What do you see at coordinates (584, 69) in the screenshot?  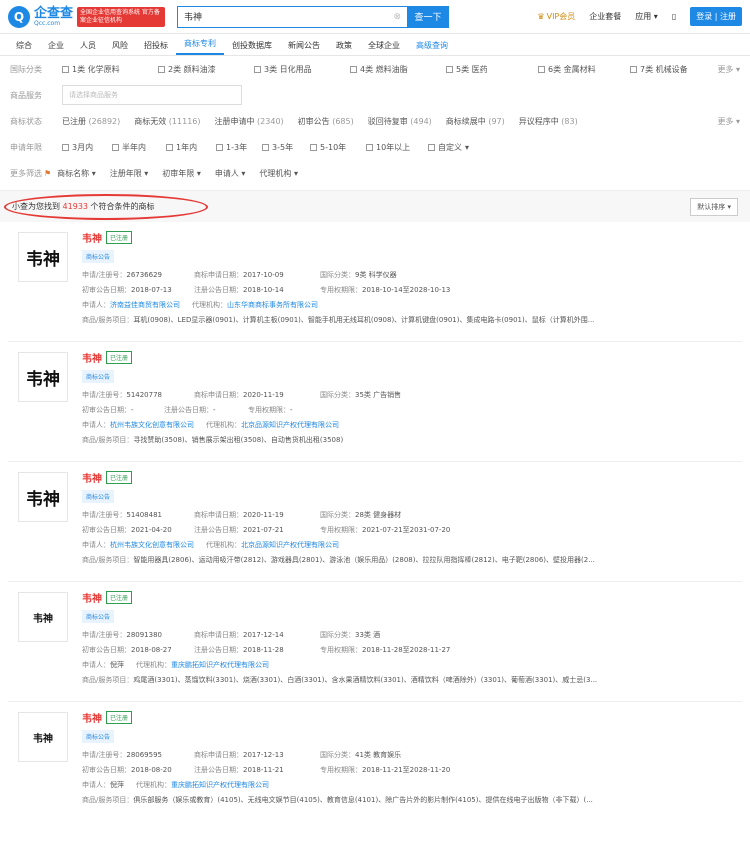 I see `class-option: 6类 金属材料` at bounding box center [584, 69].